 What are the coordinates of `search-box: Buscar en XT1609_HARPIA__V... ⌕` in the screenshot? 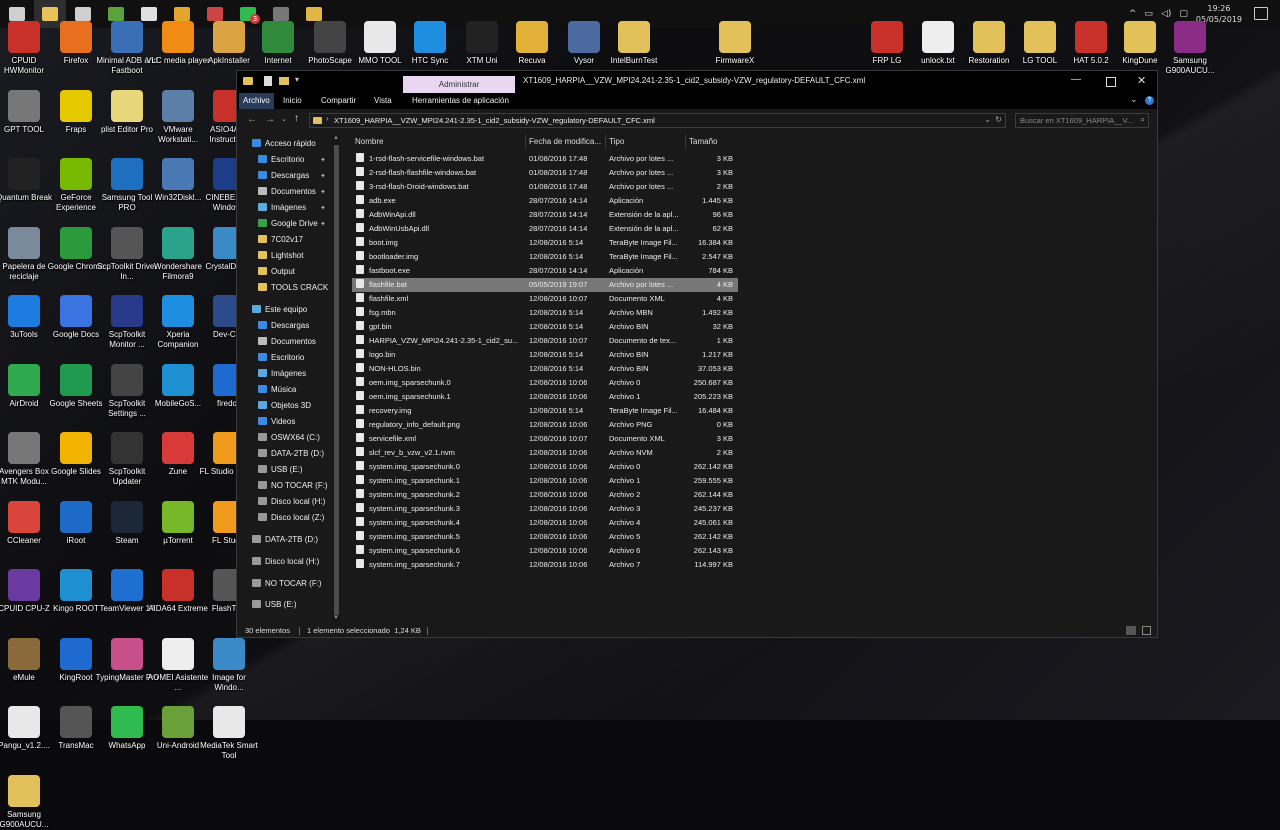 It's located at (1082, 120).